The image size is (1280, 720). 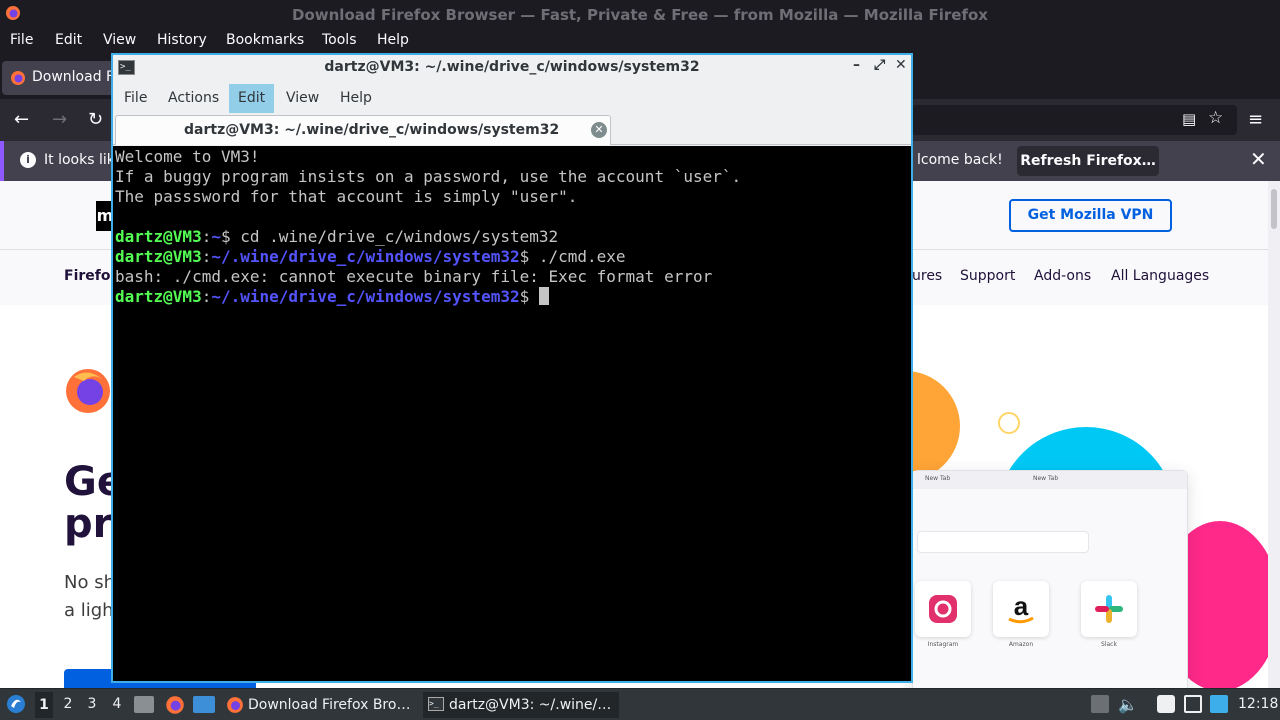 What do you see at coordinates (187, 156) in the screenshot?
I see `terminal-line: Welcome to VM3!` at bounding box center [187, 156].